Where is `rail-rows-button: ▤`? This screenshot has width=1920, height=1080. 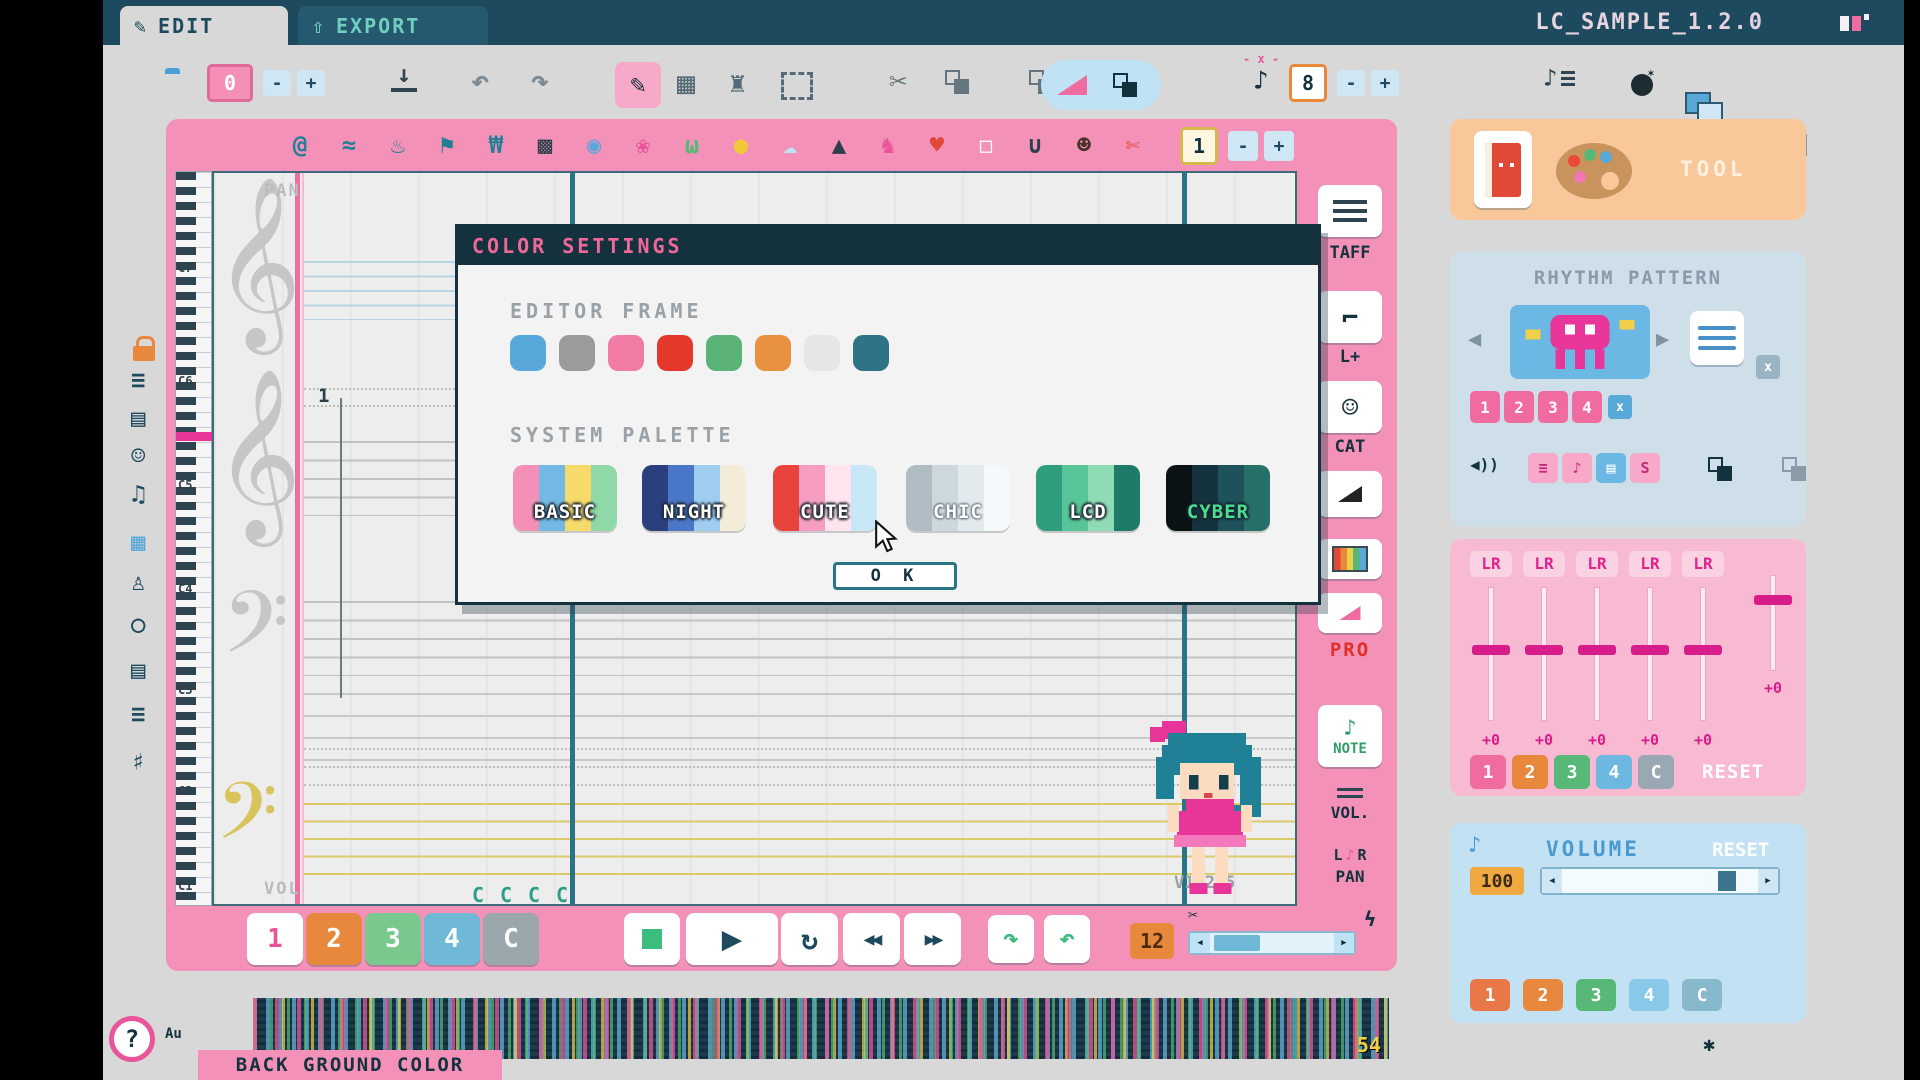 rail-rows-button: ▤ is located at coordinates (138, 418).